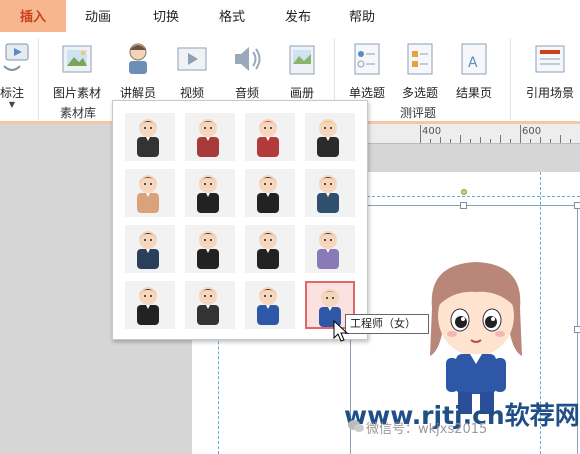 This screenshot has height=454, width=580. Describe the element at coordinates (191, 93) in the screenshot. I see `video-label: 视频` at that location.